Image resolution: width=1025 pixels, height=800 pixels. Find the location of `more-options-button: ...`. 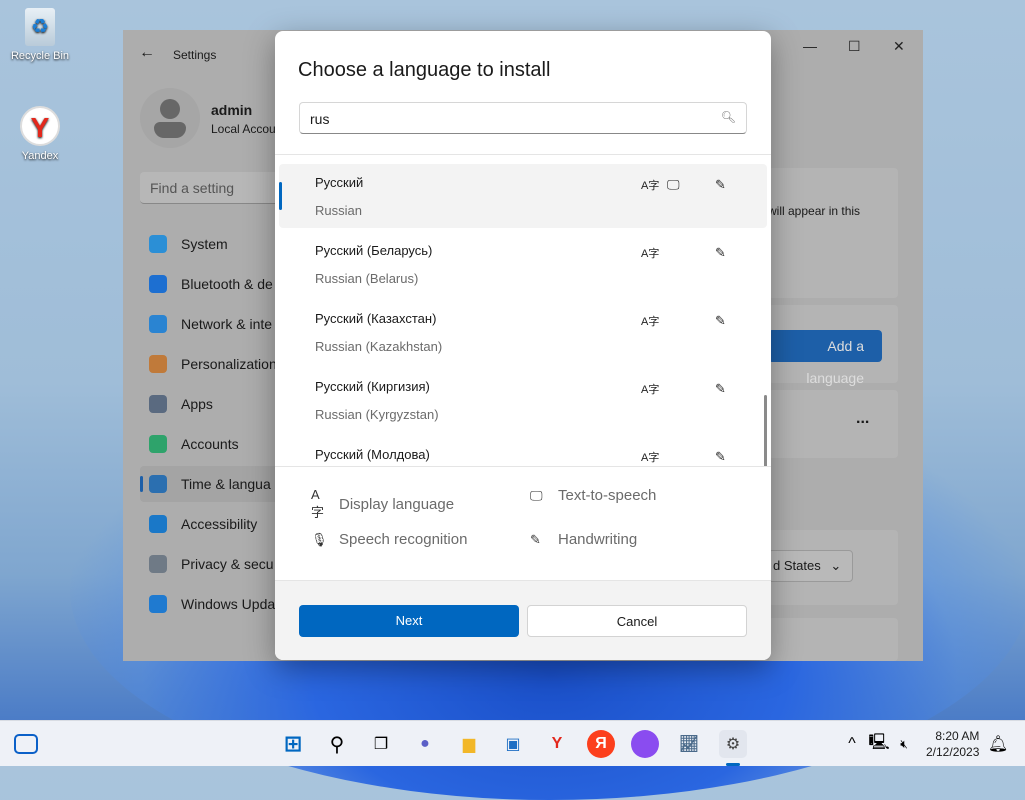

more-options-button: ... is located at coordinates (862, 419).